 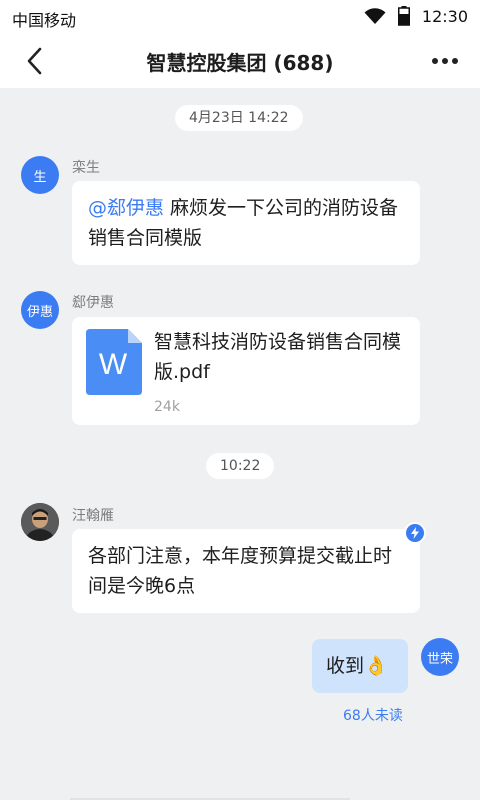 What do you see at coordinates (239, 118) in the screenshot?
I see `timestamp-pill: 4月23日 14:22` at bounding box center [239, 118].